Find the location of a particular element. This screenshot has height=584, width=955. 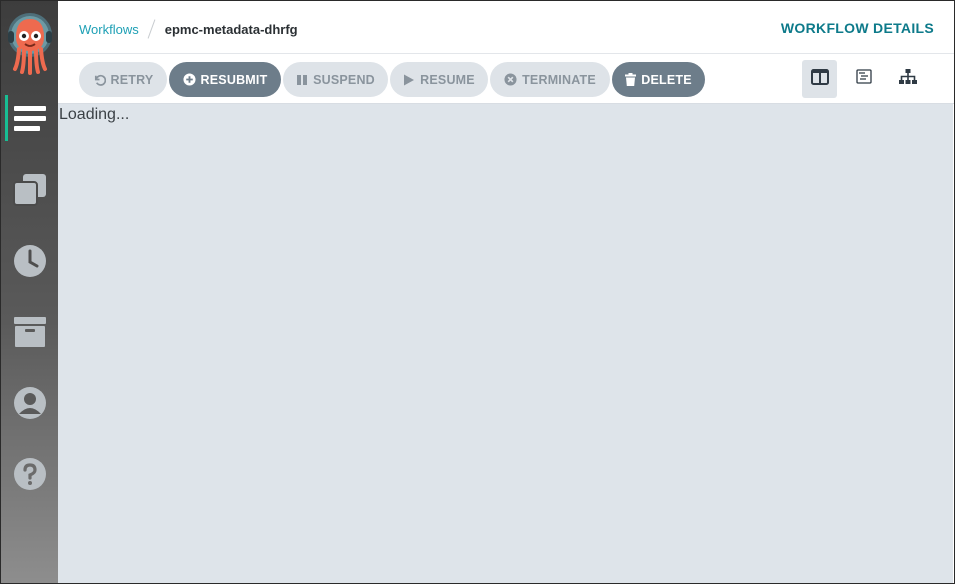

undo-icon is located at coordinates (99, 79).